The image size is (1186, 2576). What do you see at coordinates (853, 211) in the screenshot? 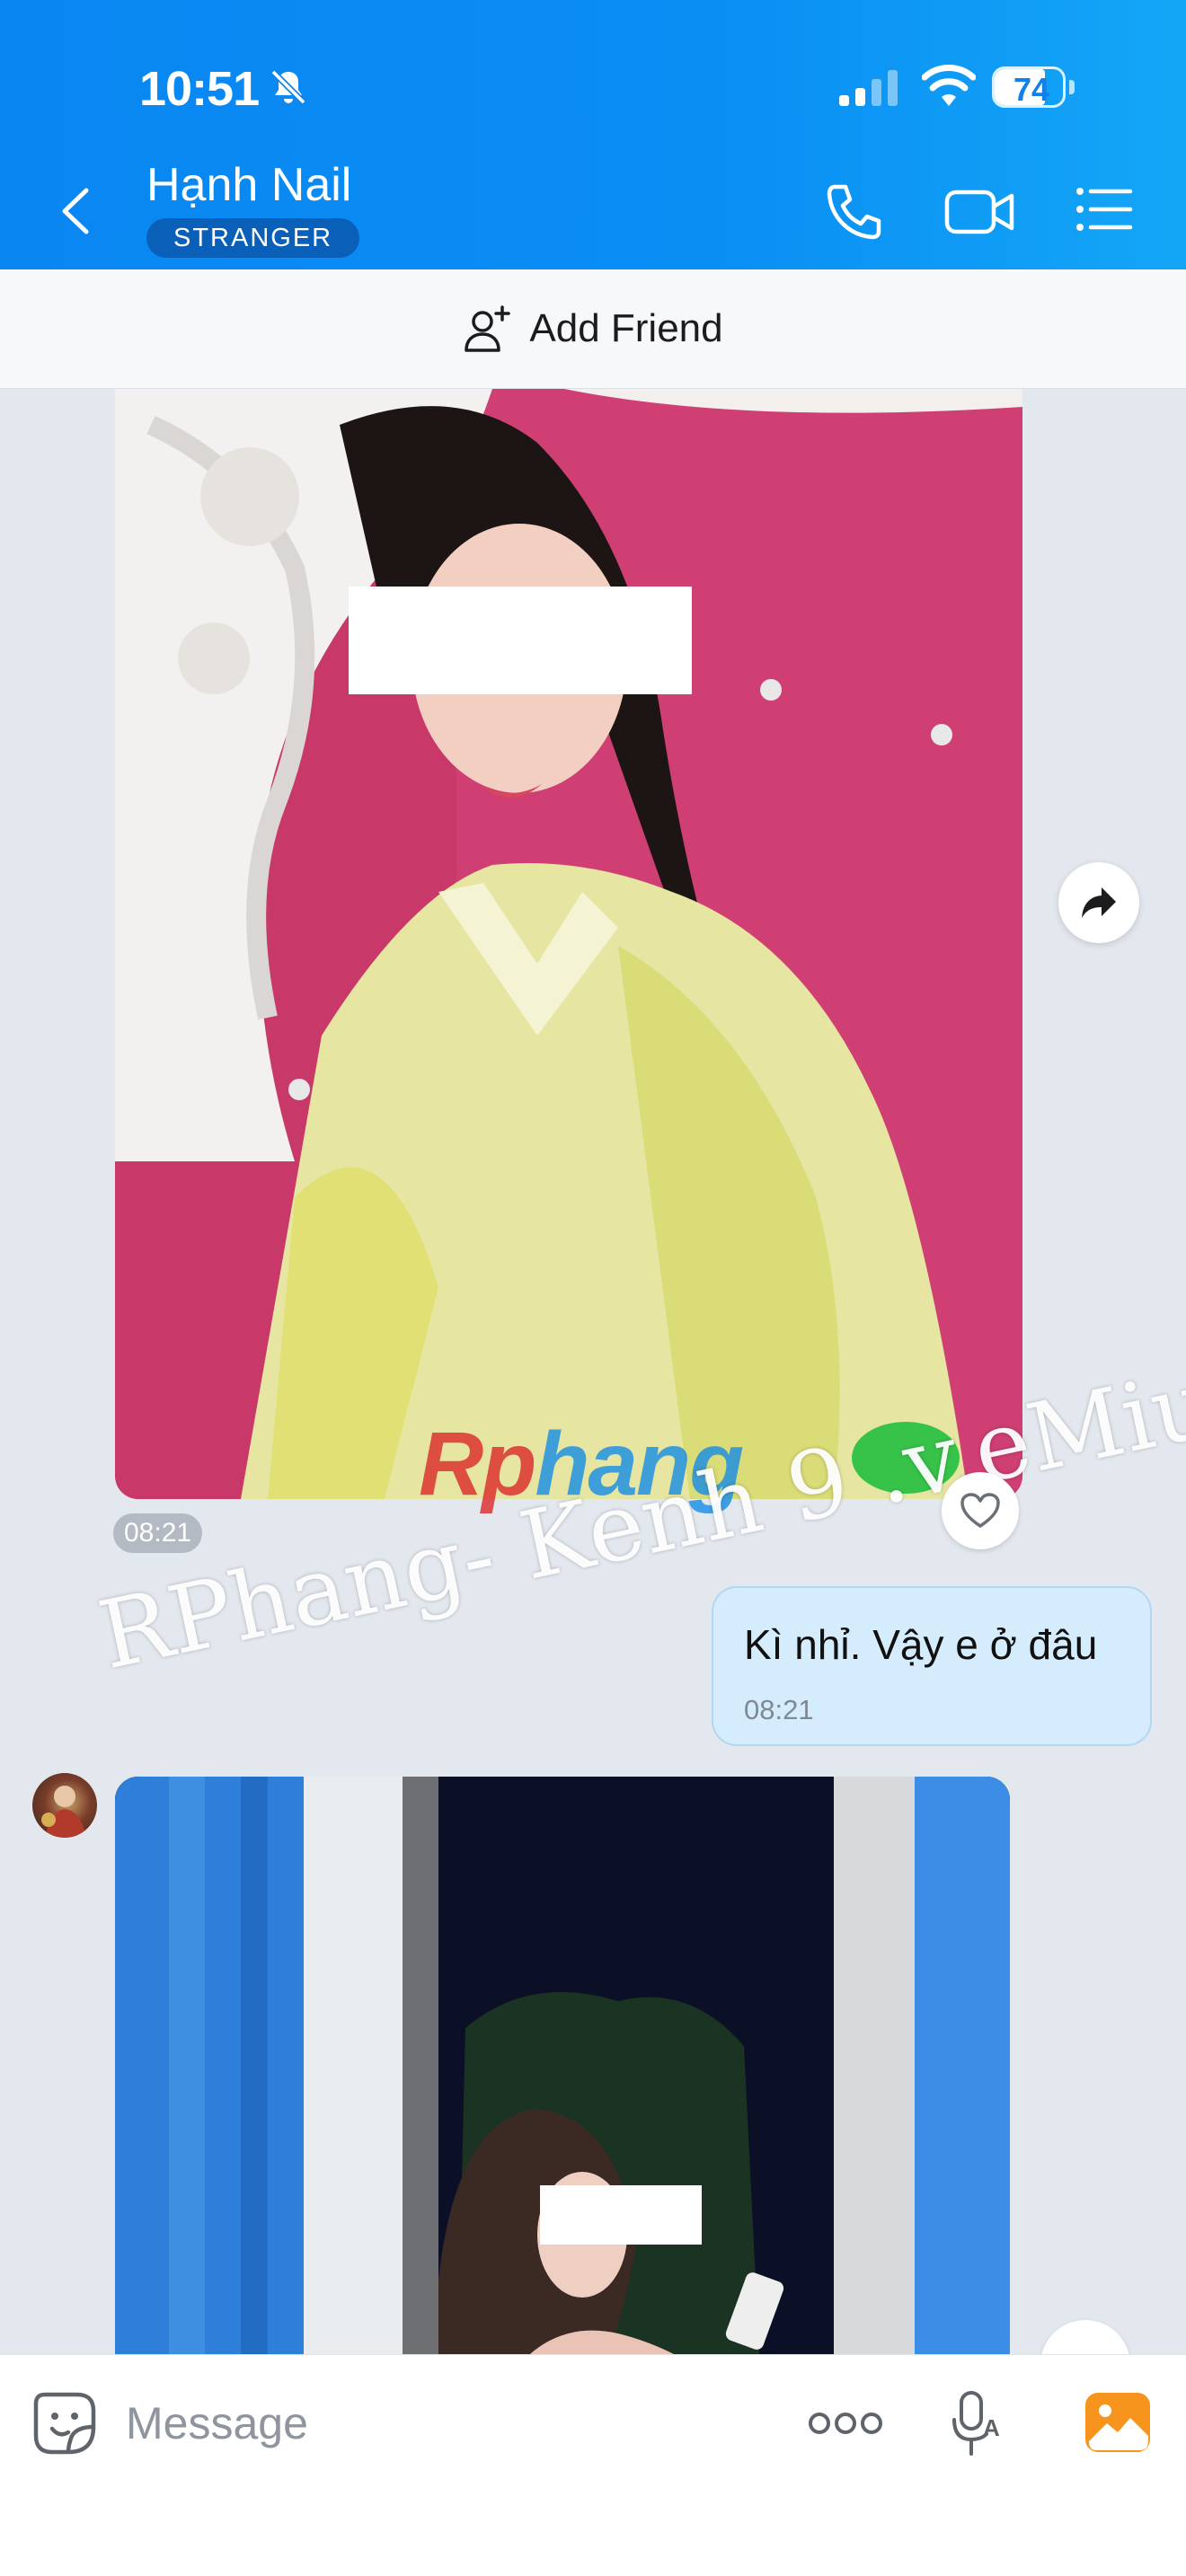
I see `phone-icon` at bounding box center [853, 211].